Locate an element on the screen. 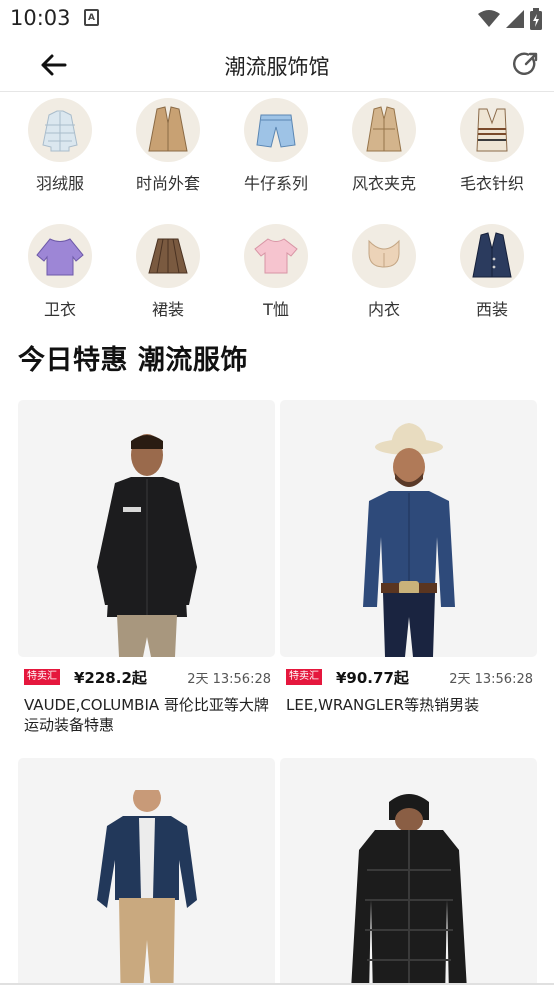 The width and height of the screenshot is (554, 985). category-fashion-coat: 时尚外套 is located at coordinates (168, 146).